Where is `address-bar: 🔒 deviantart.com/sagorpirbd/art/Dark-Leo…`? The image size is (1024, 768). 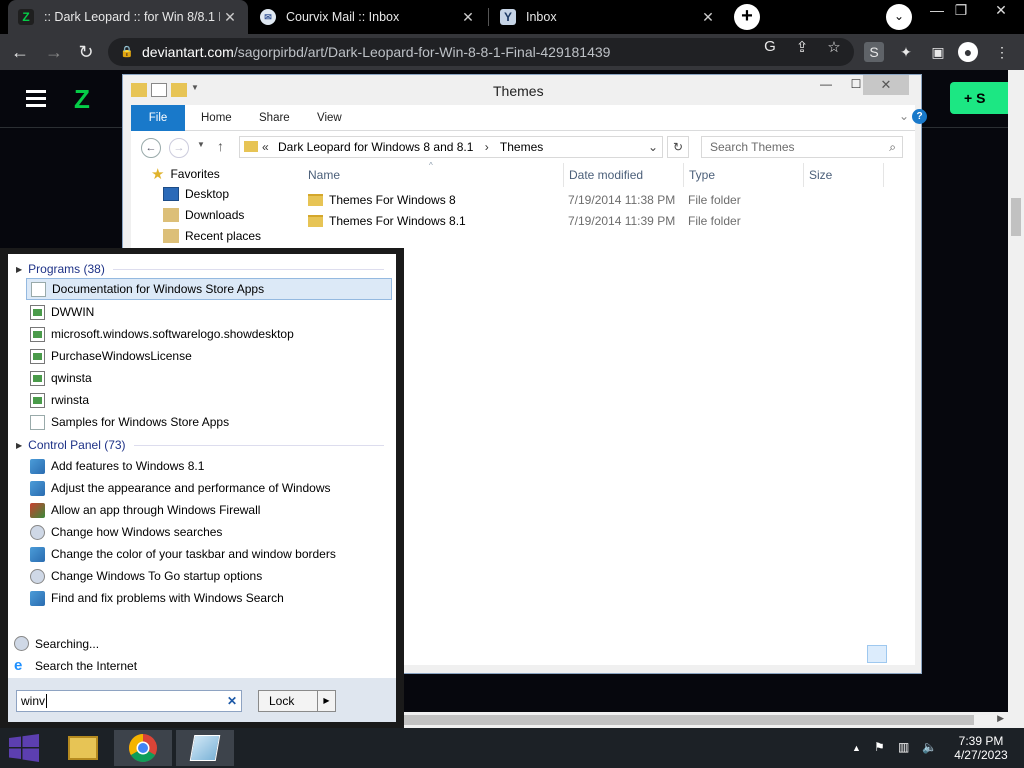 address-bar: 🔒 deviantart.com/sagorpirbd/art/Dark-Leo… is located at coordinates (481, 52).